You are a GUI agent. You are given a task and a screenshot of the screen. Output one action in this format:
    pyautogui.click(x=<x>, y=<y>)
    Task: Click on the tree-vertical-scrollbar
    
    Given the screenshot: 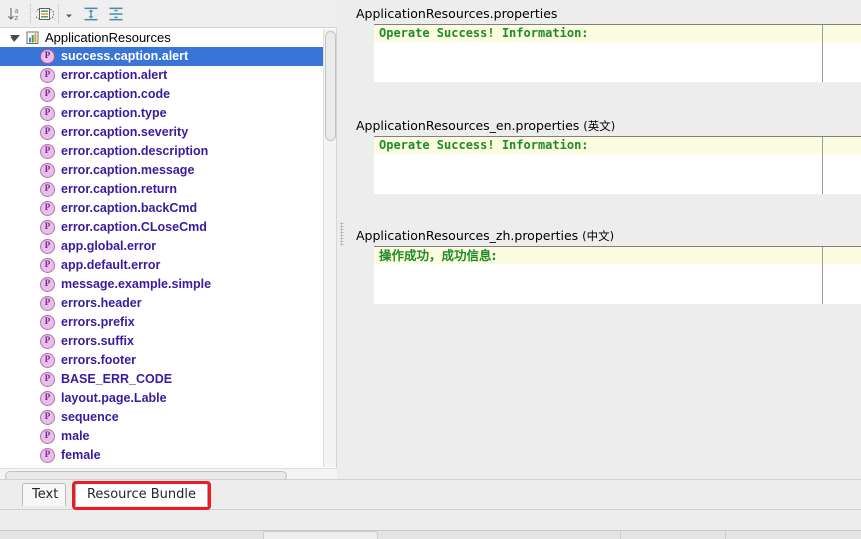 What is the action you would take?
    pyautogui.click(x=329, y=248)
    